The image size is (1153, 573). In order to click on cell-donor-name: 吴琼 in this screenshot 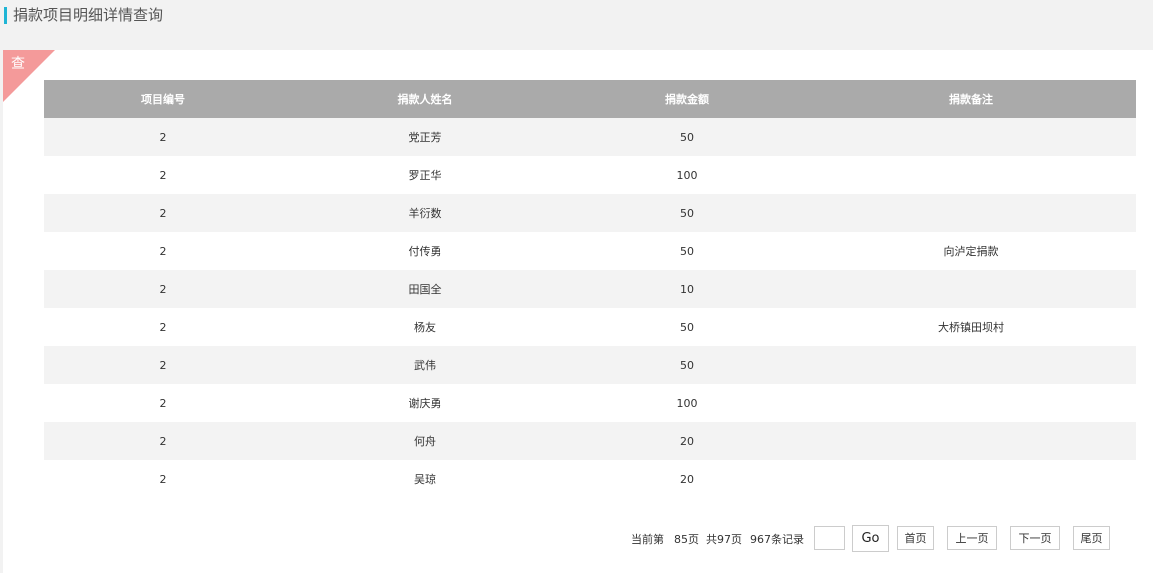, I will do `click(425, 479)`.